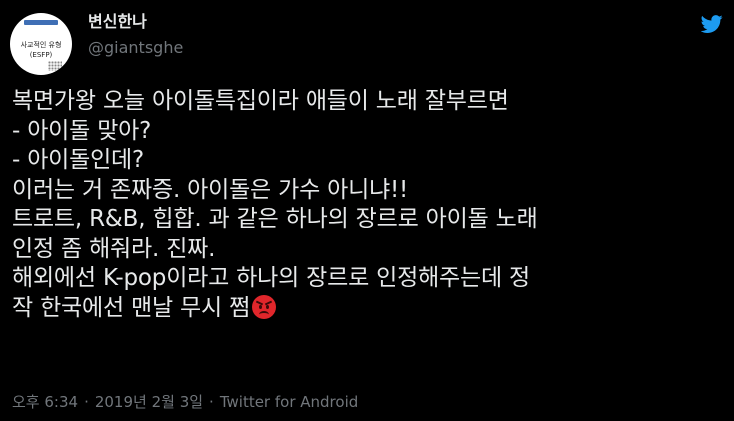 Image resolution: width=734 pixels, height=421 pixels. I want to click on avatar-text-line1: 사교적인 유형, so click(41, 45).